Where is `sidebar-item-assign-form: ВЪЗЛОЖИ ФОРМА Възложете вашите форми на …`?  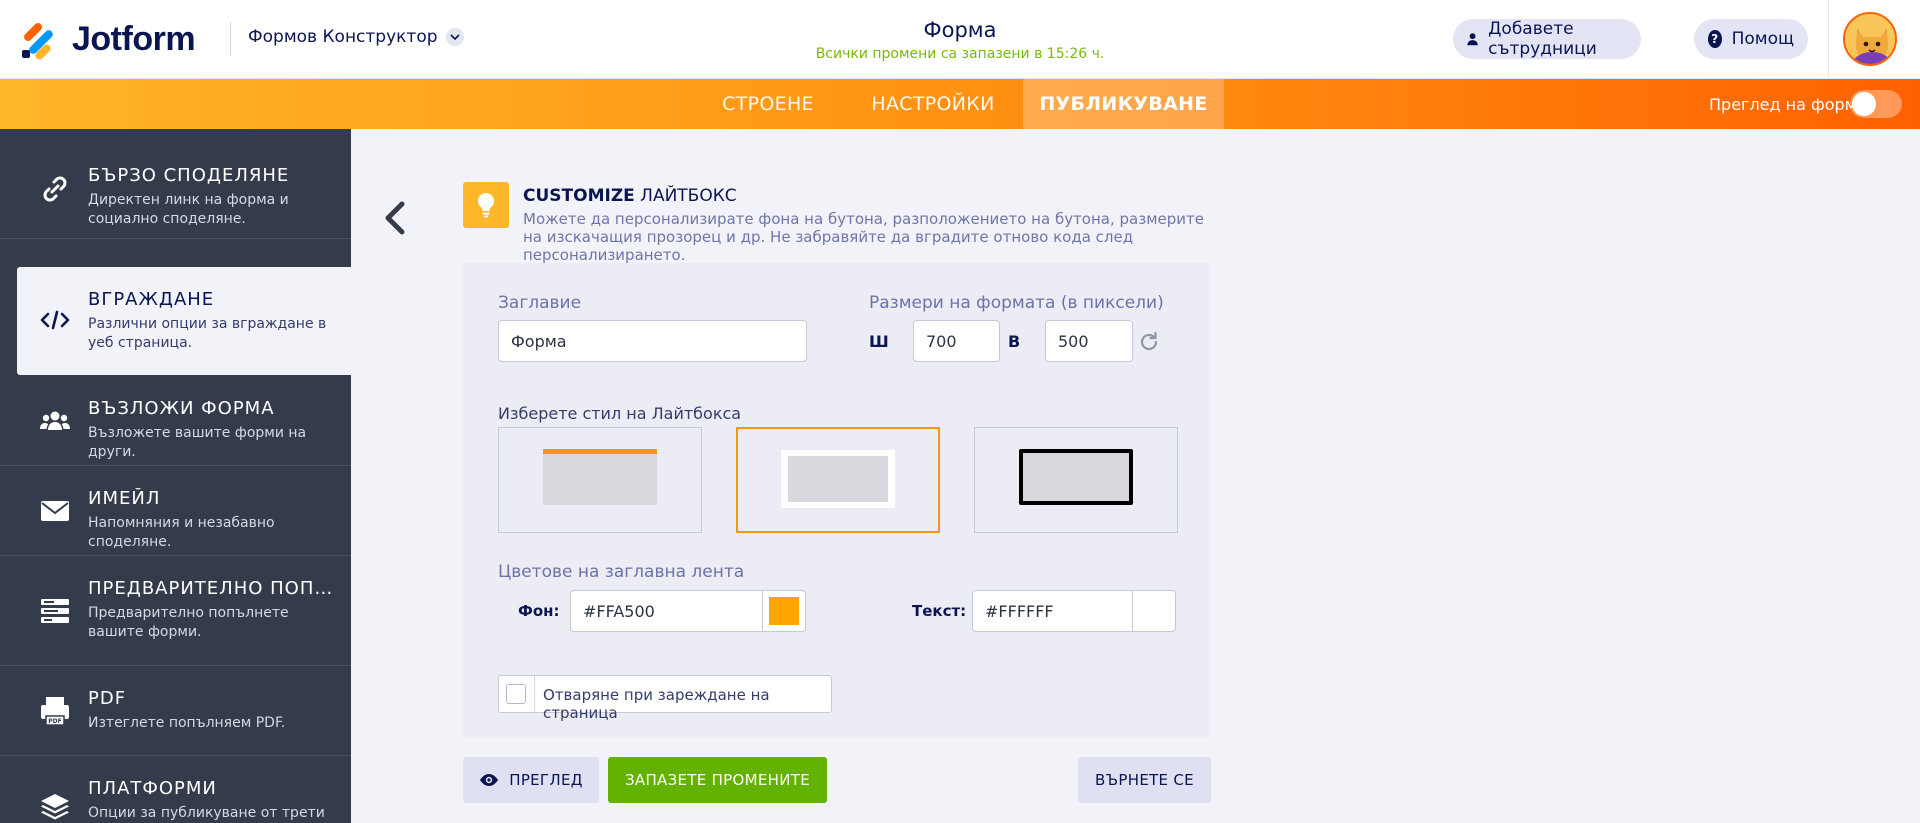
sidebar-item-assign-form: ВЪЗЛОЖИ ФОРМА Възложете вашите форми на … is located at coordinates (175, 421).